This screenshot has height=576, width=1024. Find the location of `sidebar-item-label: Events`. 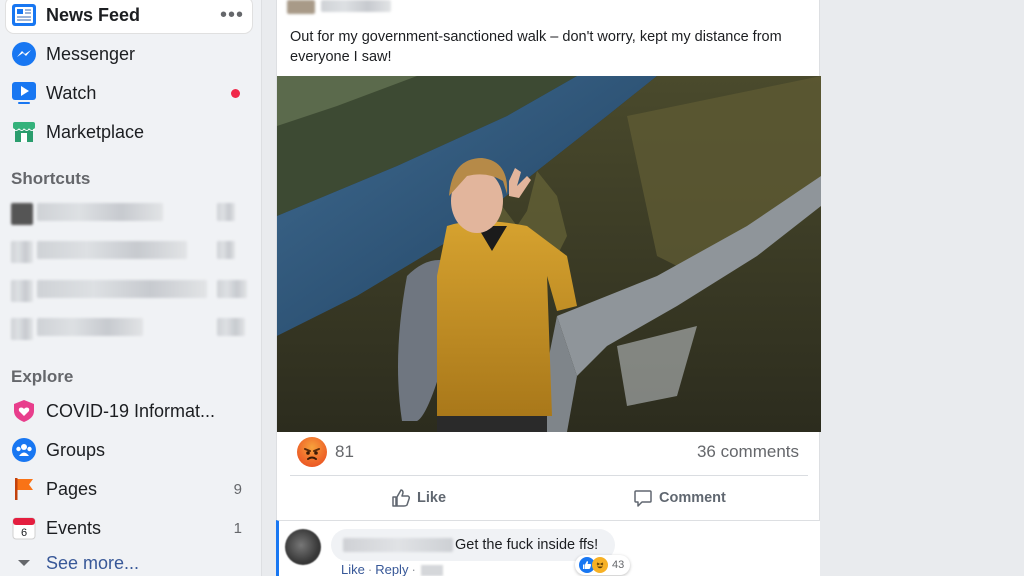

sidebar-item-label: Events is located at coordinates (74, 527).